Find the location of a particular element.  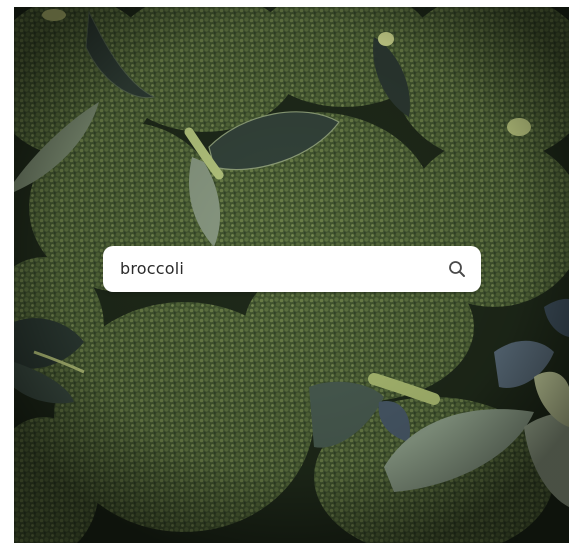

search-bar: broccoli is located at coordinates (292, 269).